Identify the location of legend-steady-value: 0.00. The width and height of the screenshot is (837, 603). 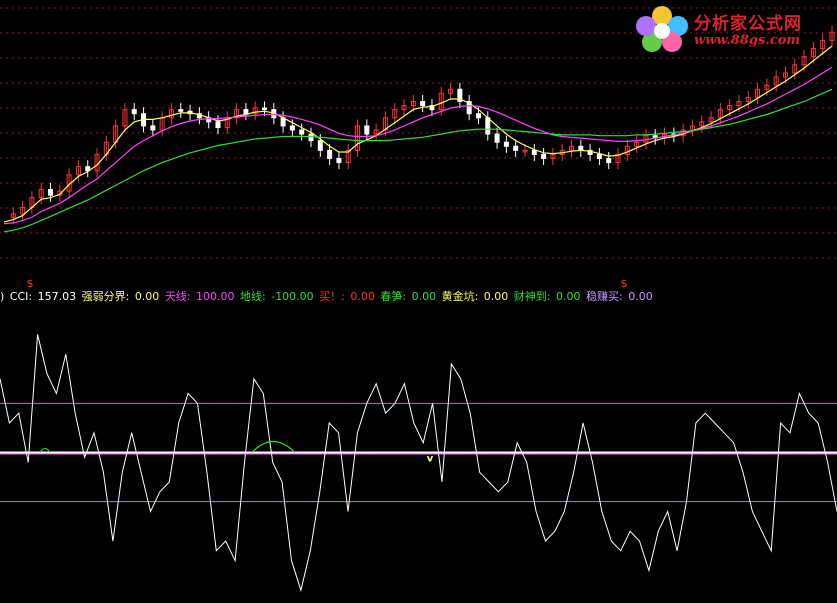
(640, 296).